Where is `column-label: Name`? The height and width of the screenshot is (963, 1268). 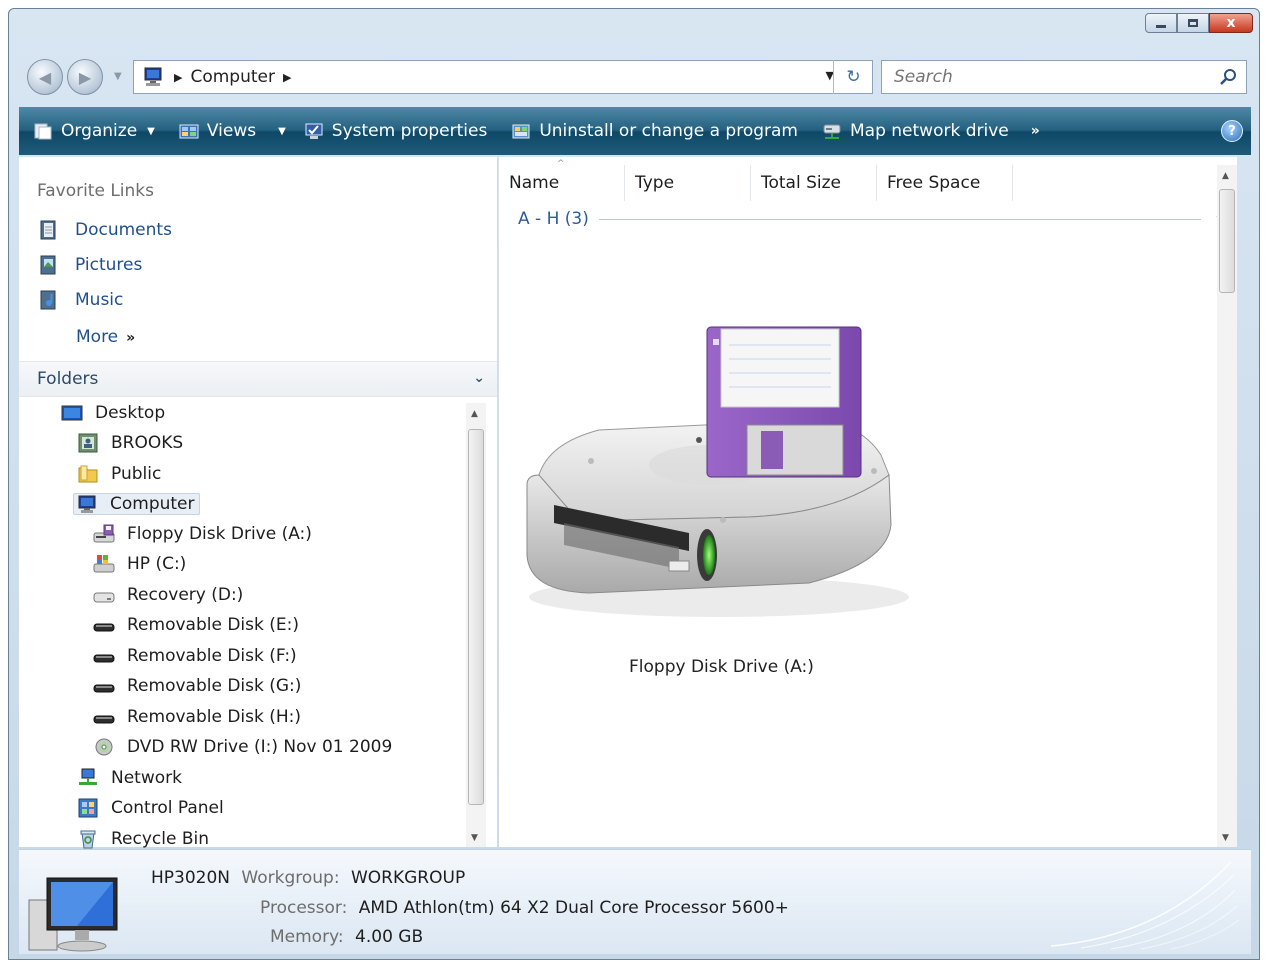 column-label: Name is located at coordinates (534, 183).